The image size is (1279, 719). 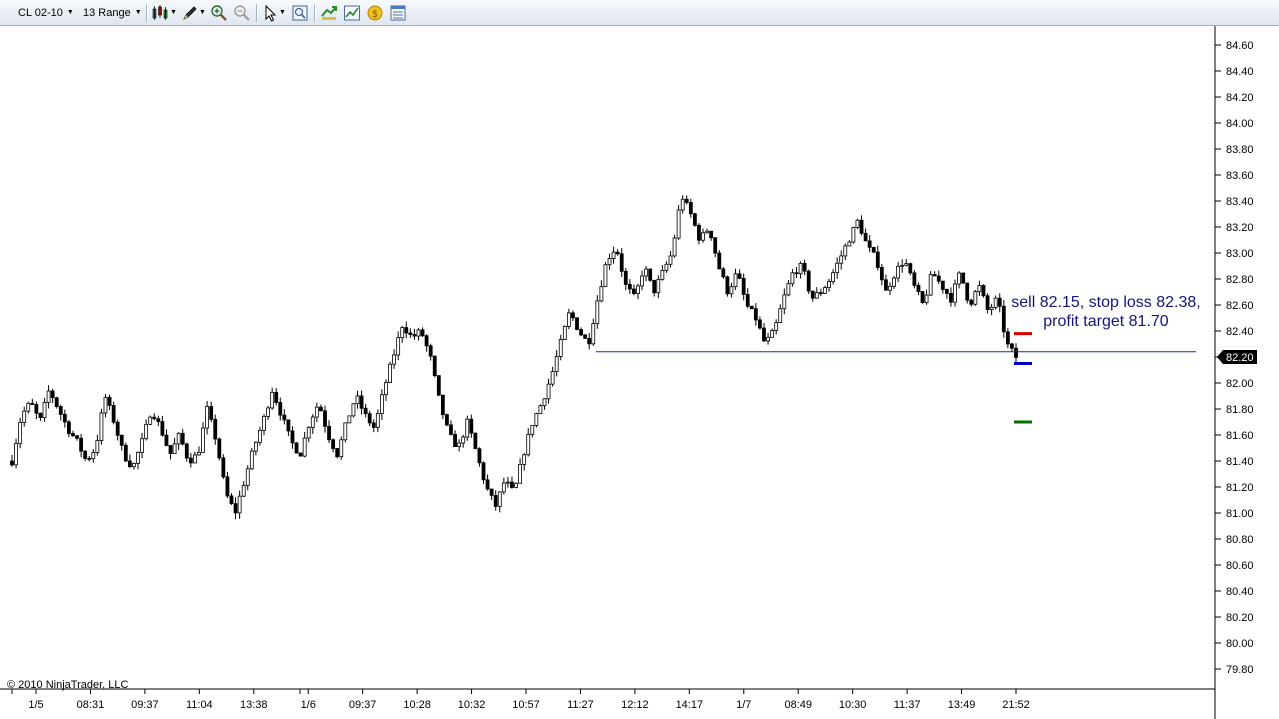 What do you see at coordinates (300, 13) in the screenshot?
I see `data-box-icon` at bounding box center [300, 13].